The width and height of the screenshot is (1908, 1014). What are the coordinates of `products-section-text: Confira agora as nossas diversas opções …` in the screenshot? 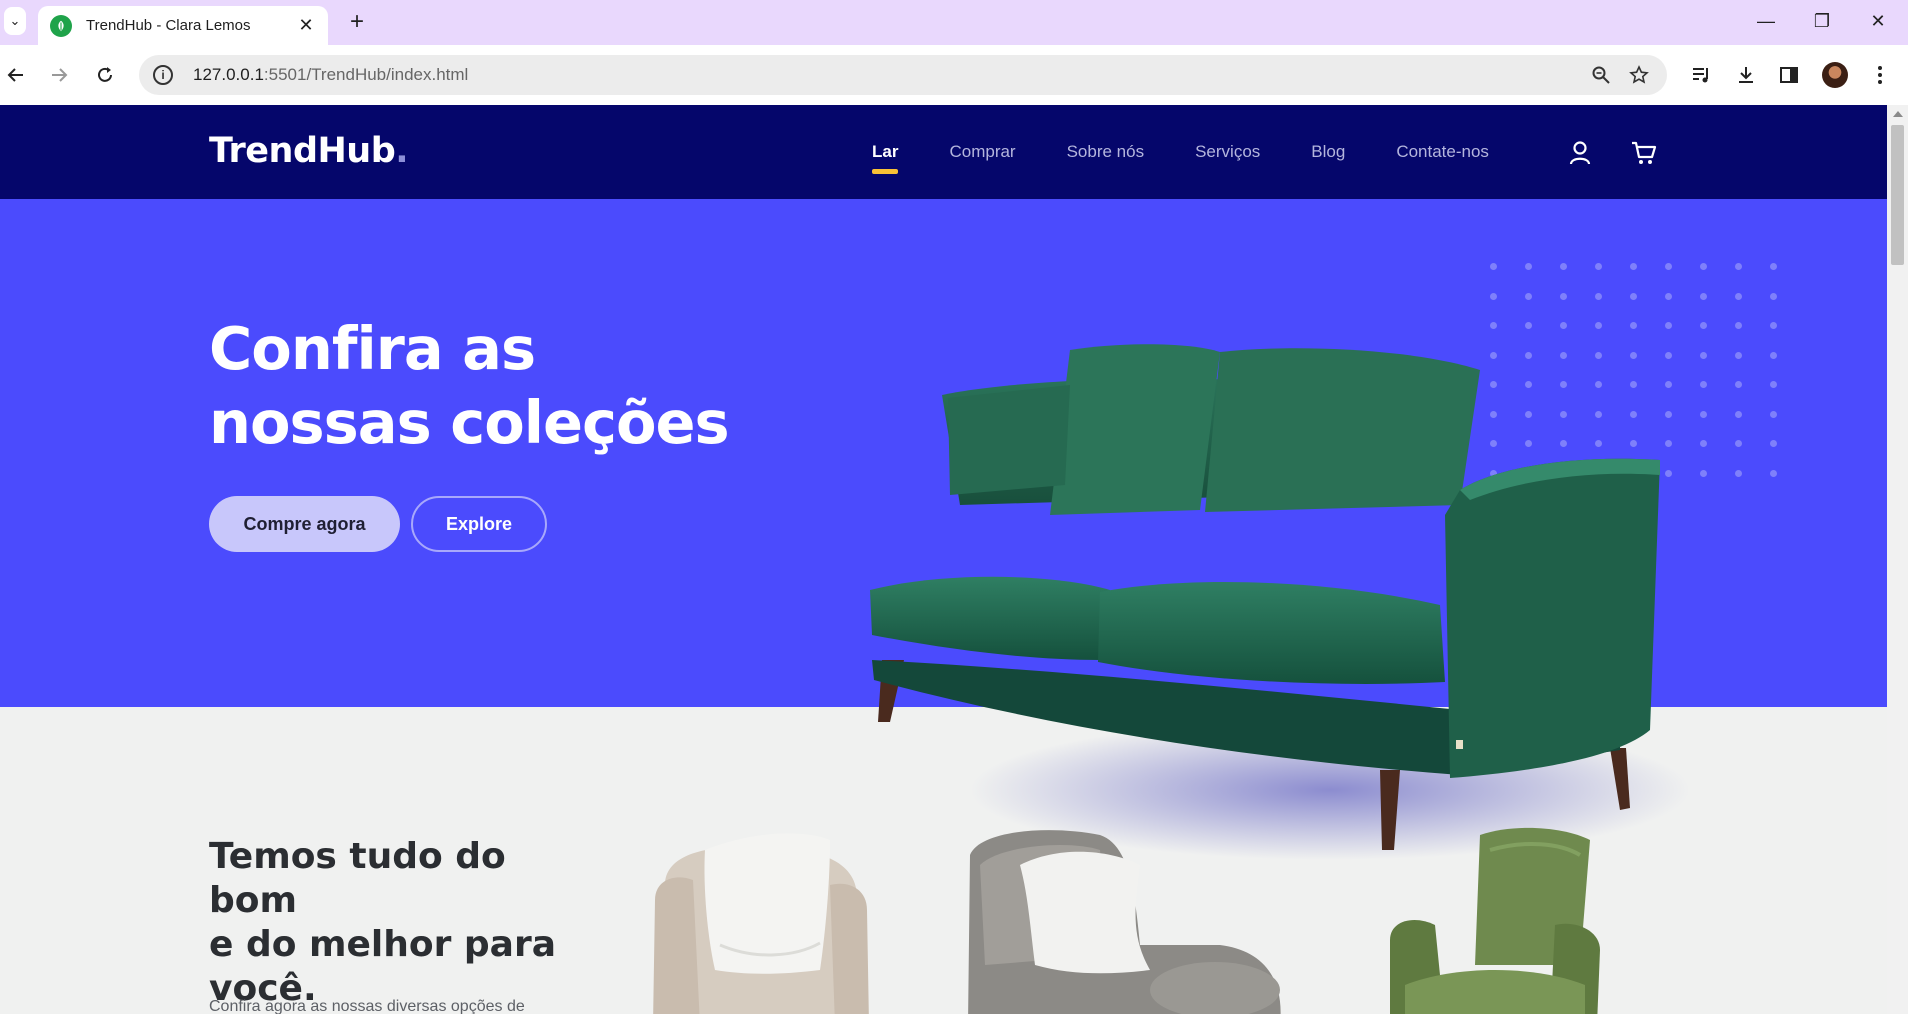 It's located at (367, 1006).